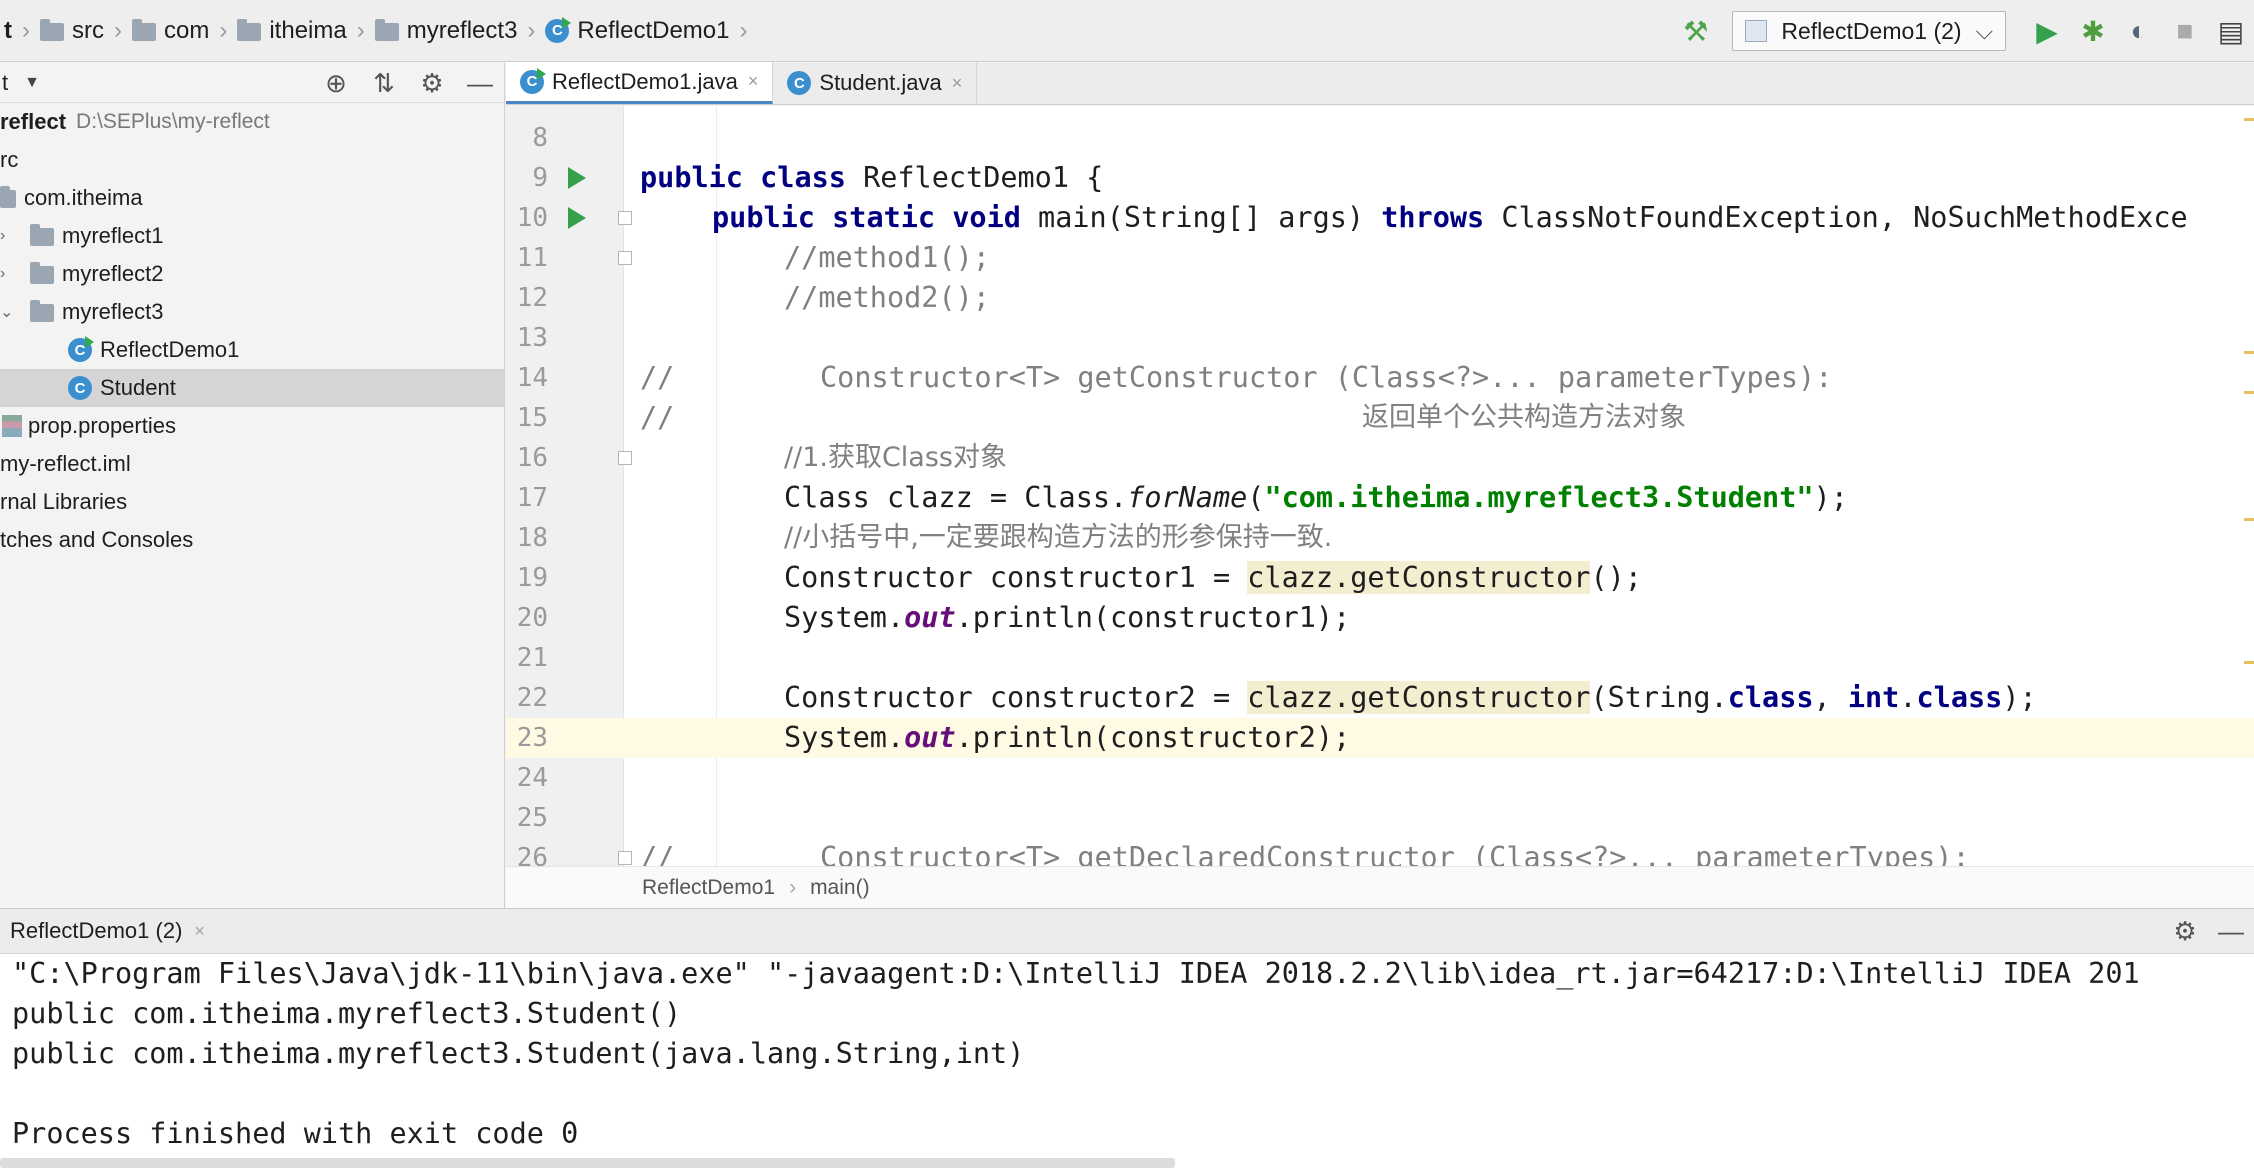  Describe the element at coordinates (252, 350) in the screenshot. I see `tree-item-reflectdemo1: C ReflectDemo1` at that location.